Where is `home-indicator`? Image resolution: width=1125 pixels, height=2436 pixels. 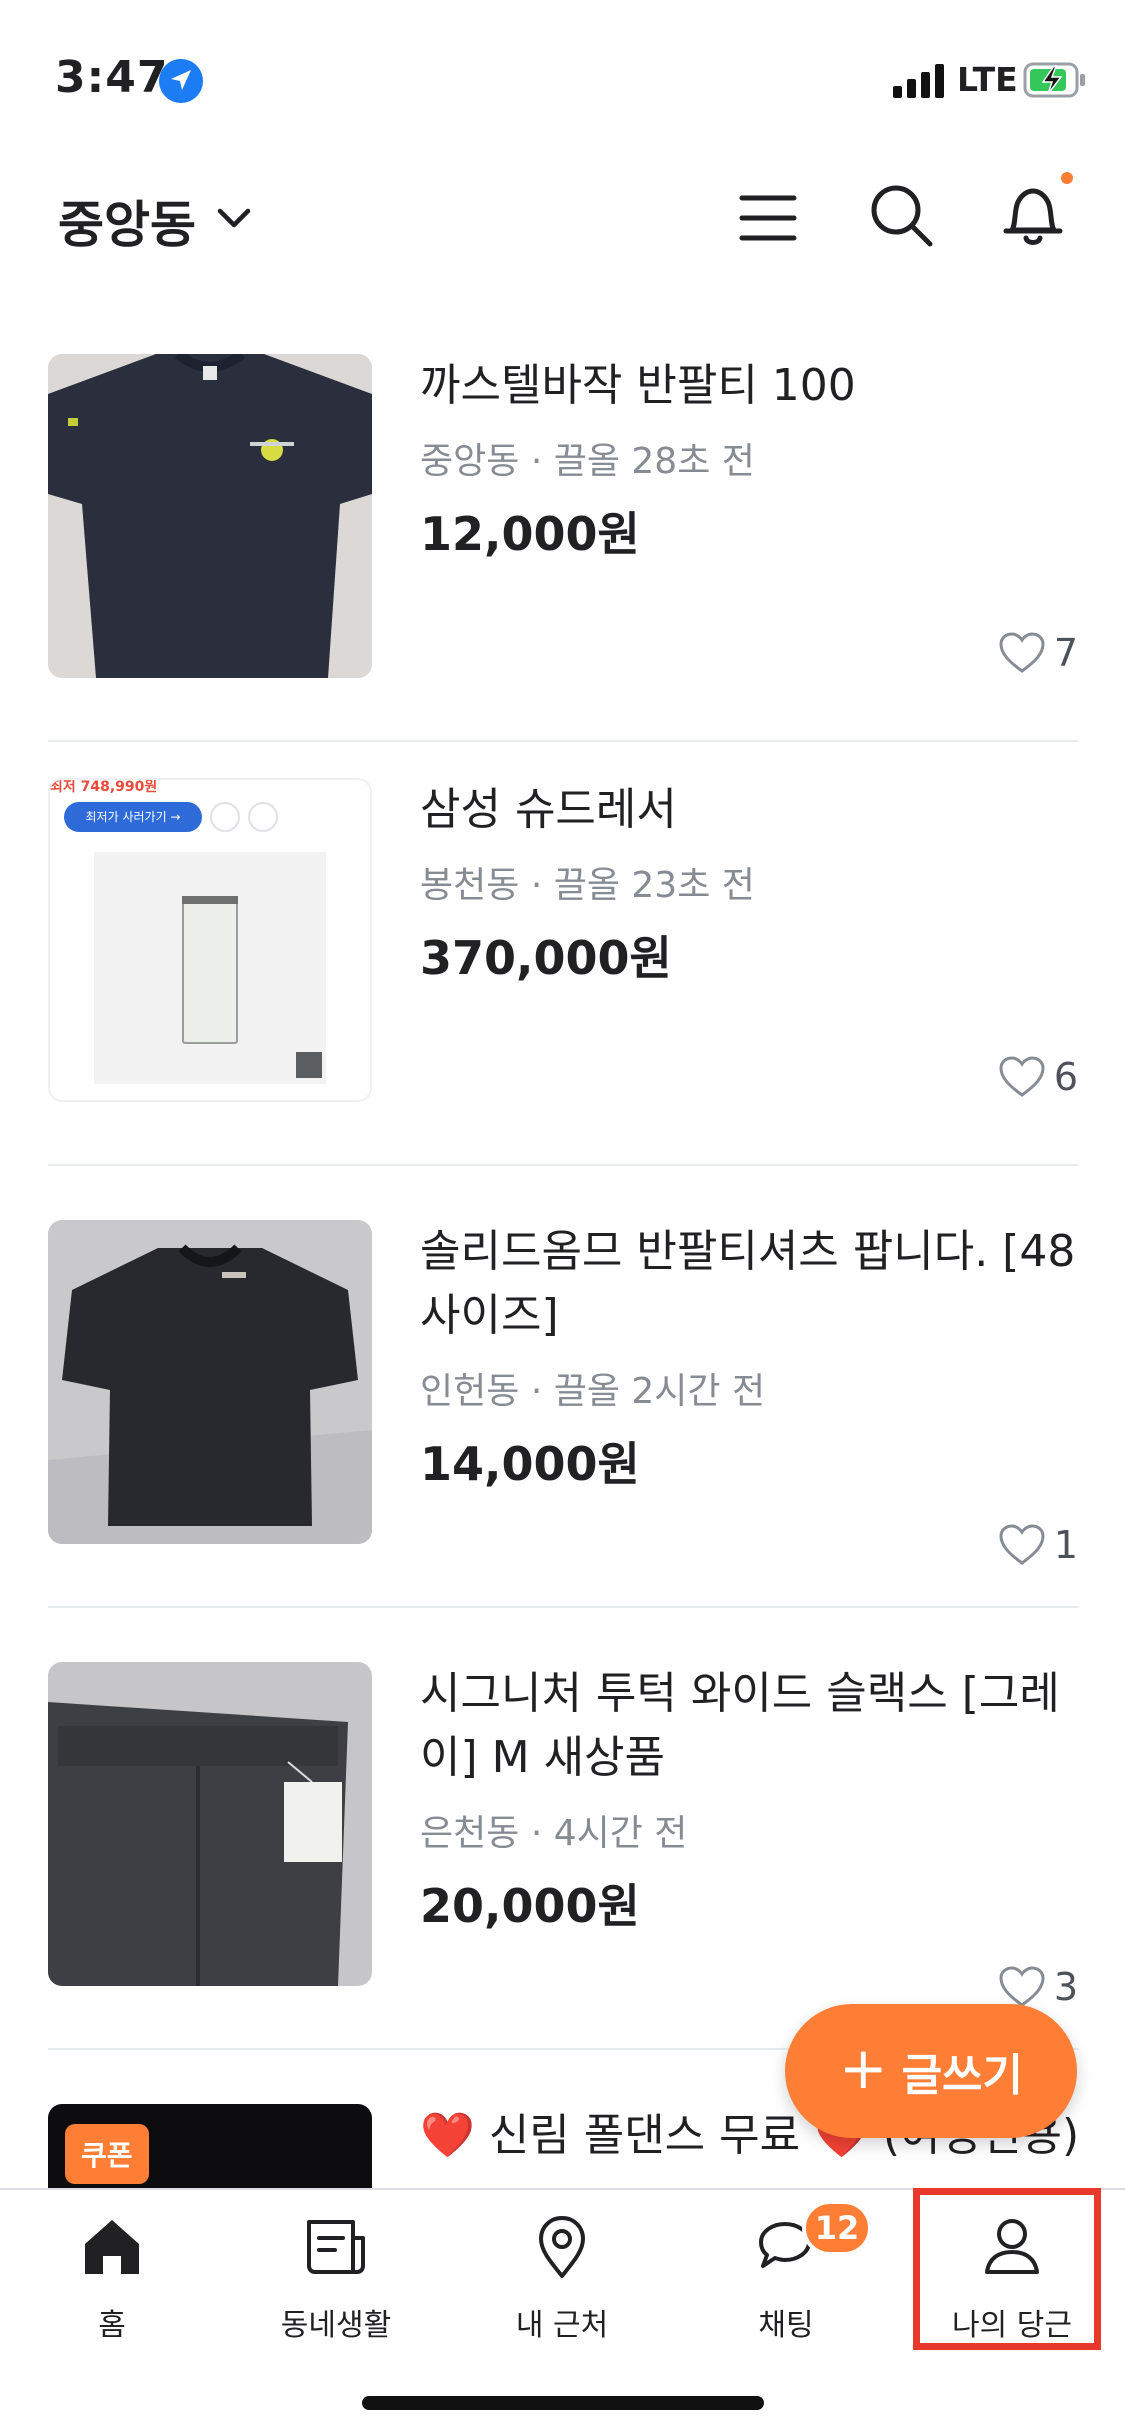 home-indicator is located at coordinates (563, 2403).